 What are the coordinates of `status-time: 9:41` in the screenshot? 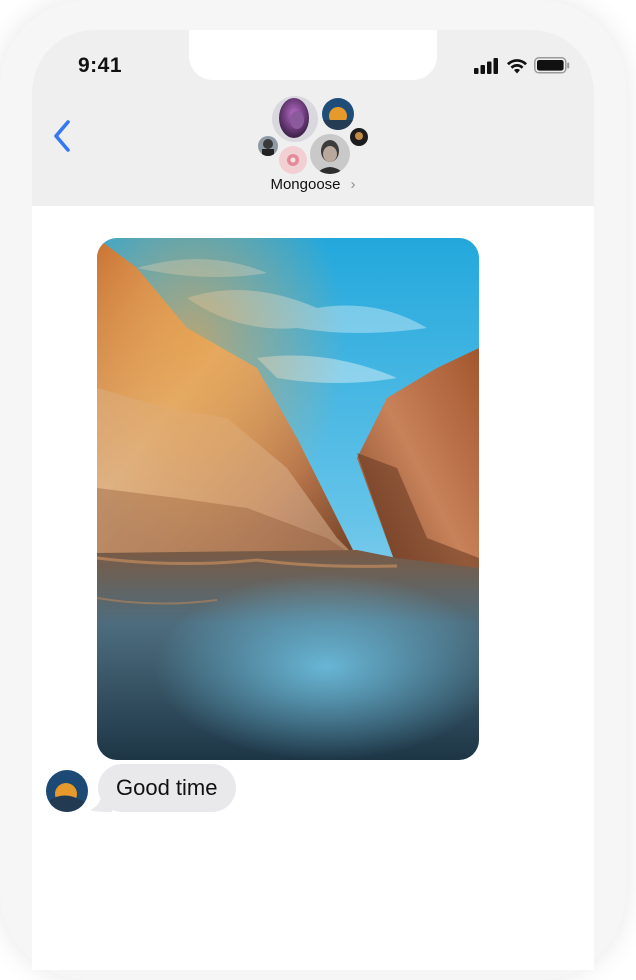 It's located at (100, 65).